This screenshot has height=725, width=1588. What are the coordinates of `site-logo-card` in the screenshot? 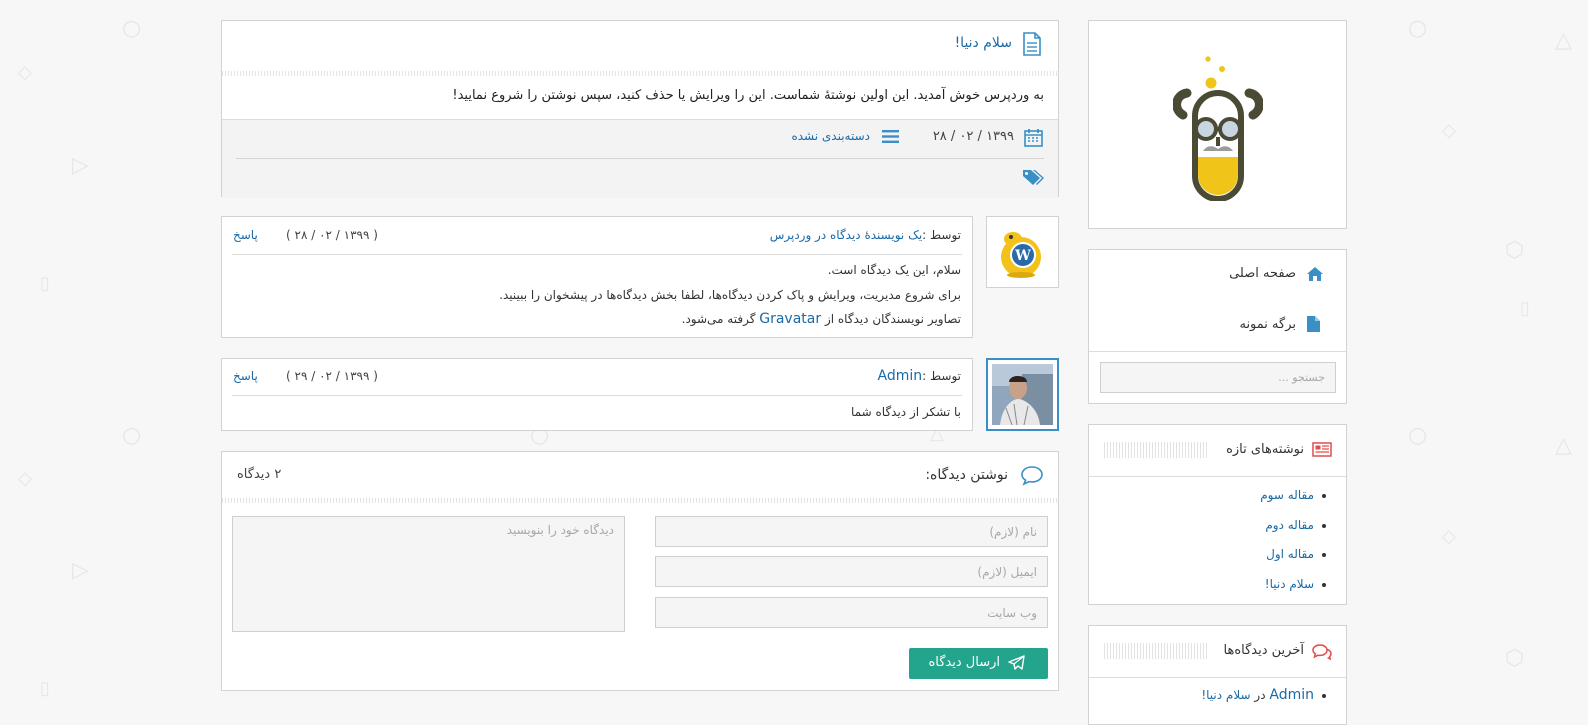 It's located at (1217, 124).